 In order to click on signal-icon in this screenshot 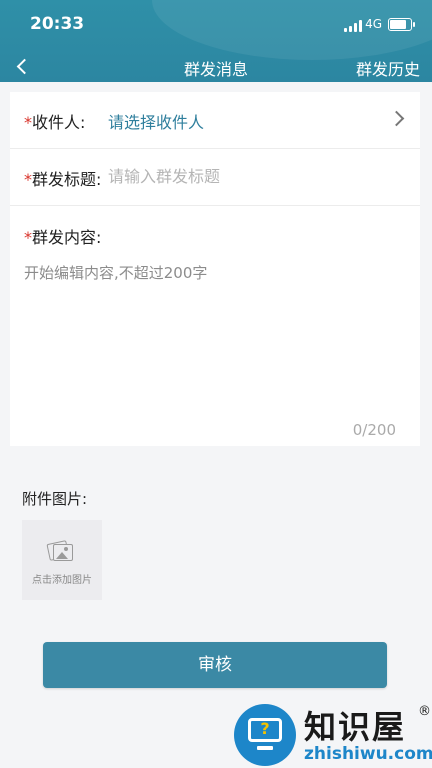, I will do `click(353, 26)`.